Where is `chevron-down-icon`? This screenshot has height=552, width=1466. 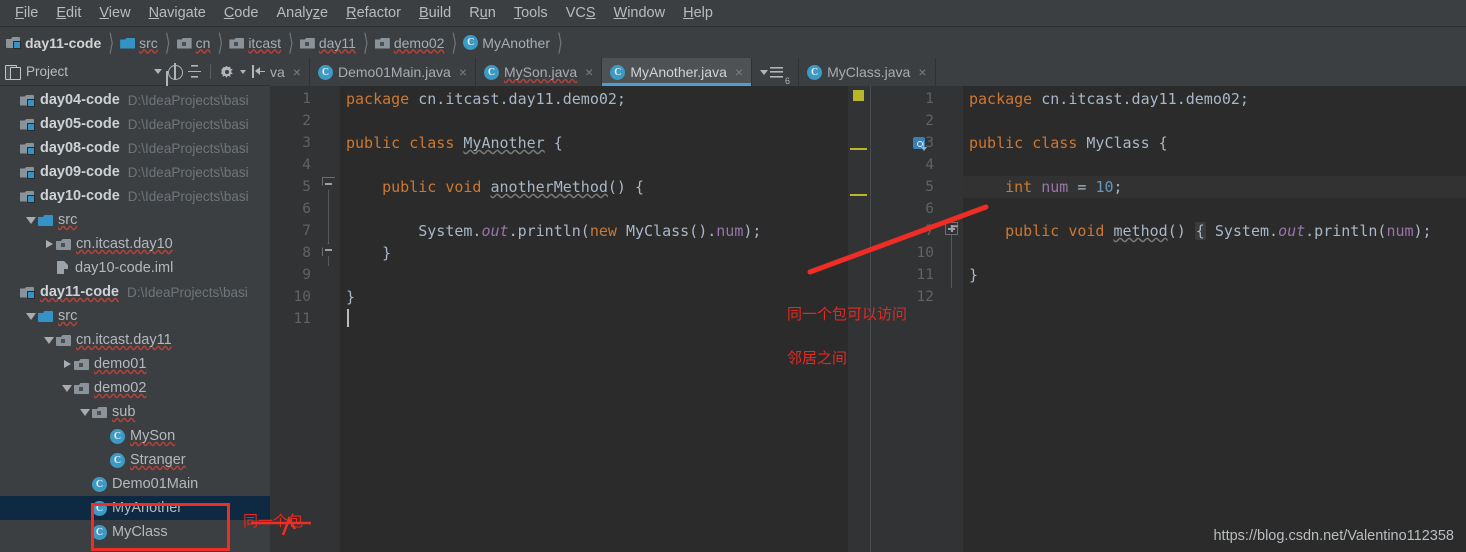 chevron-down-icon is located at coordinates (158, 71).